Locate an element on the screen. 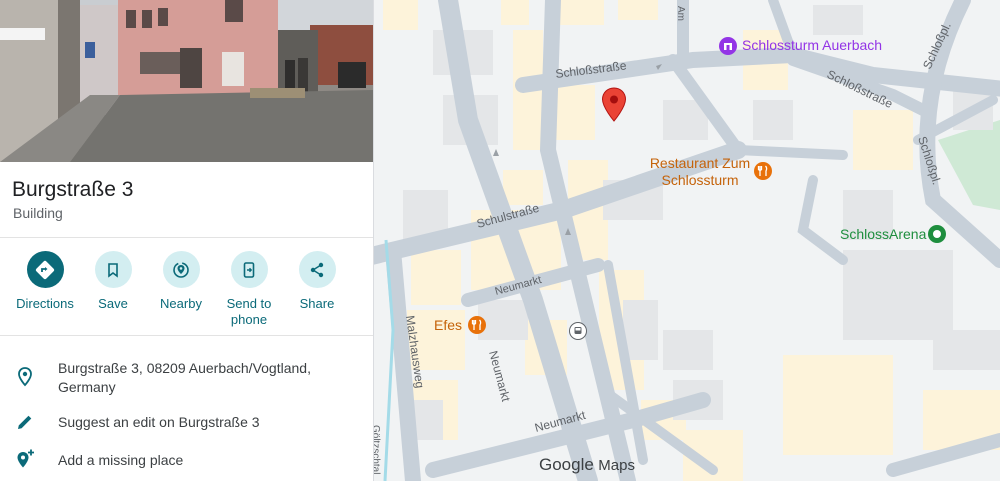 The width and height of the screenshot is (1000, 481). add-location-icon is located at coordinates (25, 459).